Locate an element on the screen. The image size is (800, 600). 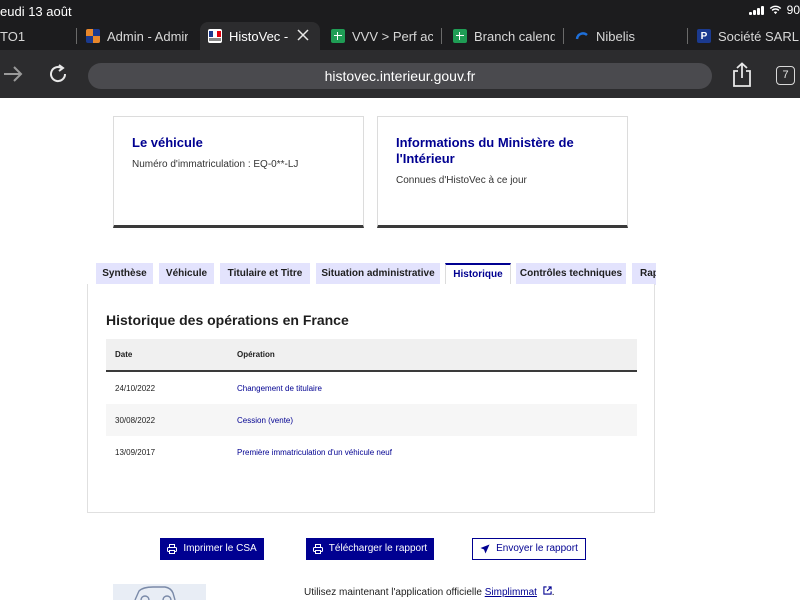
car-illustration is located at coordinates (159, 592).